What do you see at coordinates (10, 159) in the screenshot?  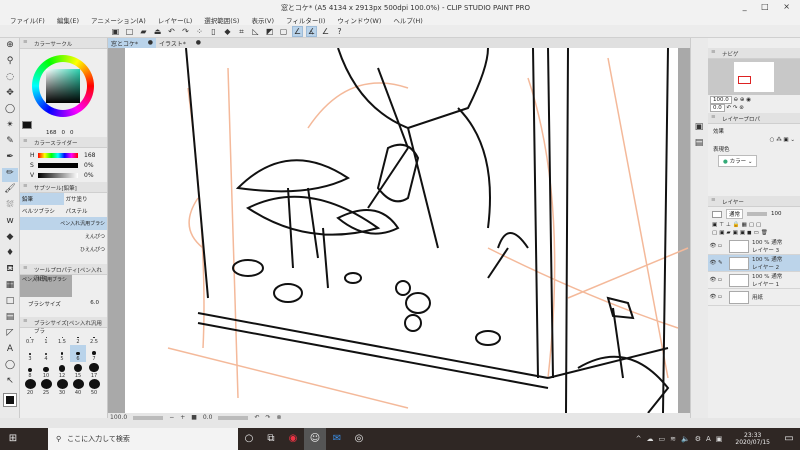 I see `pen-icon: ✒` at bounding box center [10, 159].